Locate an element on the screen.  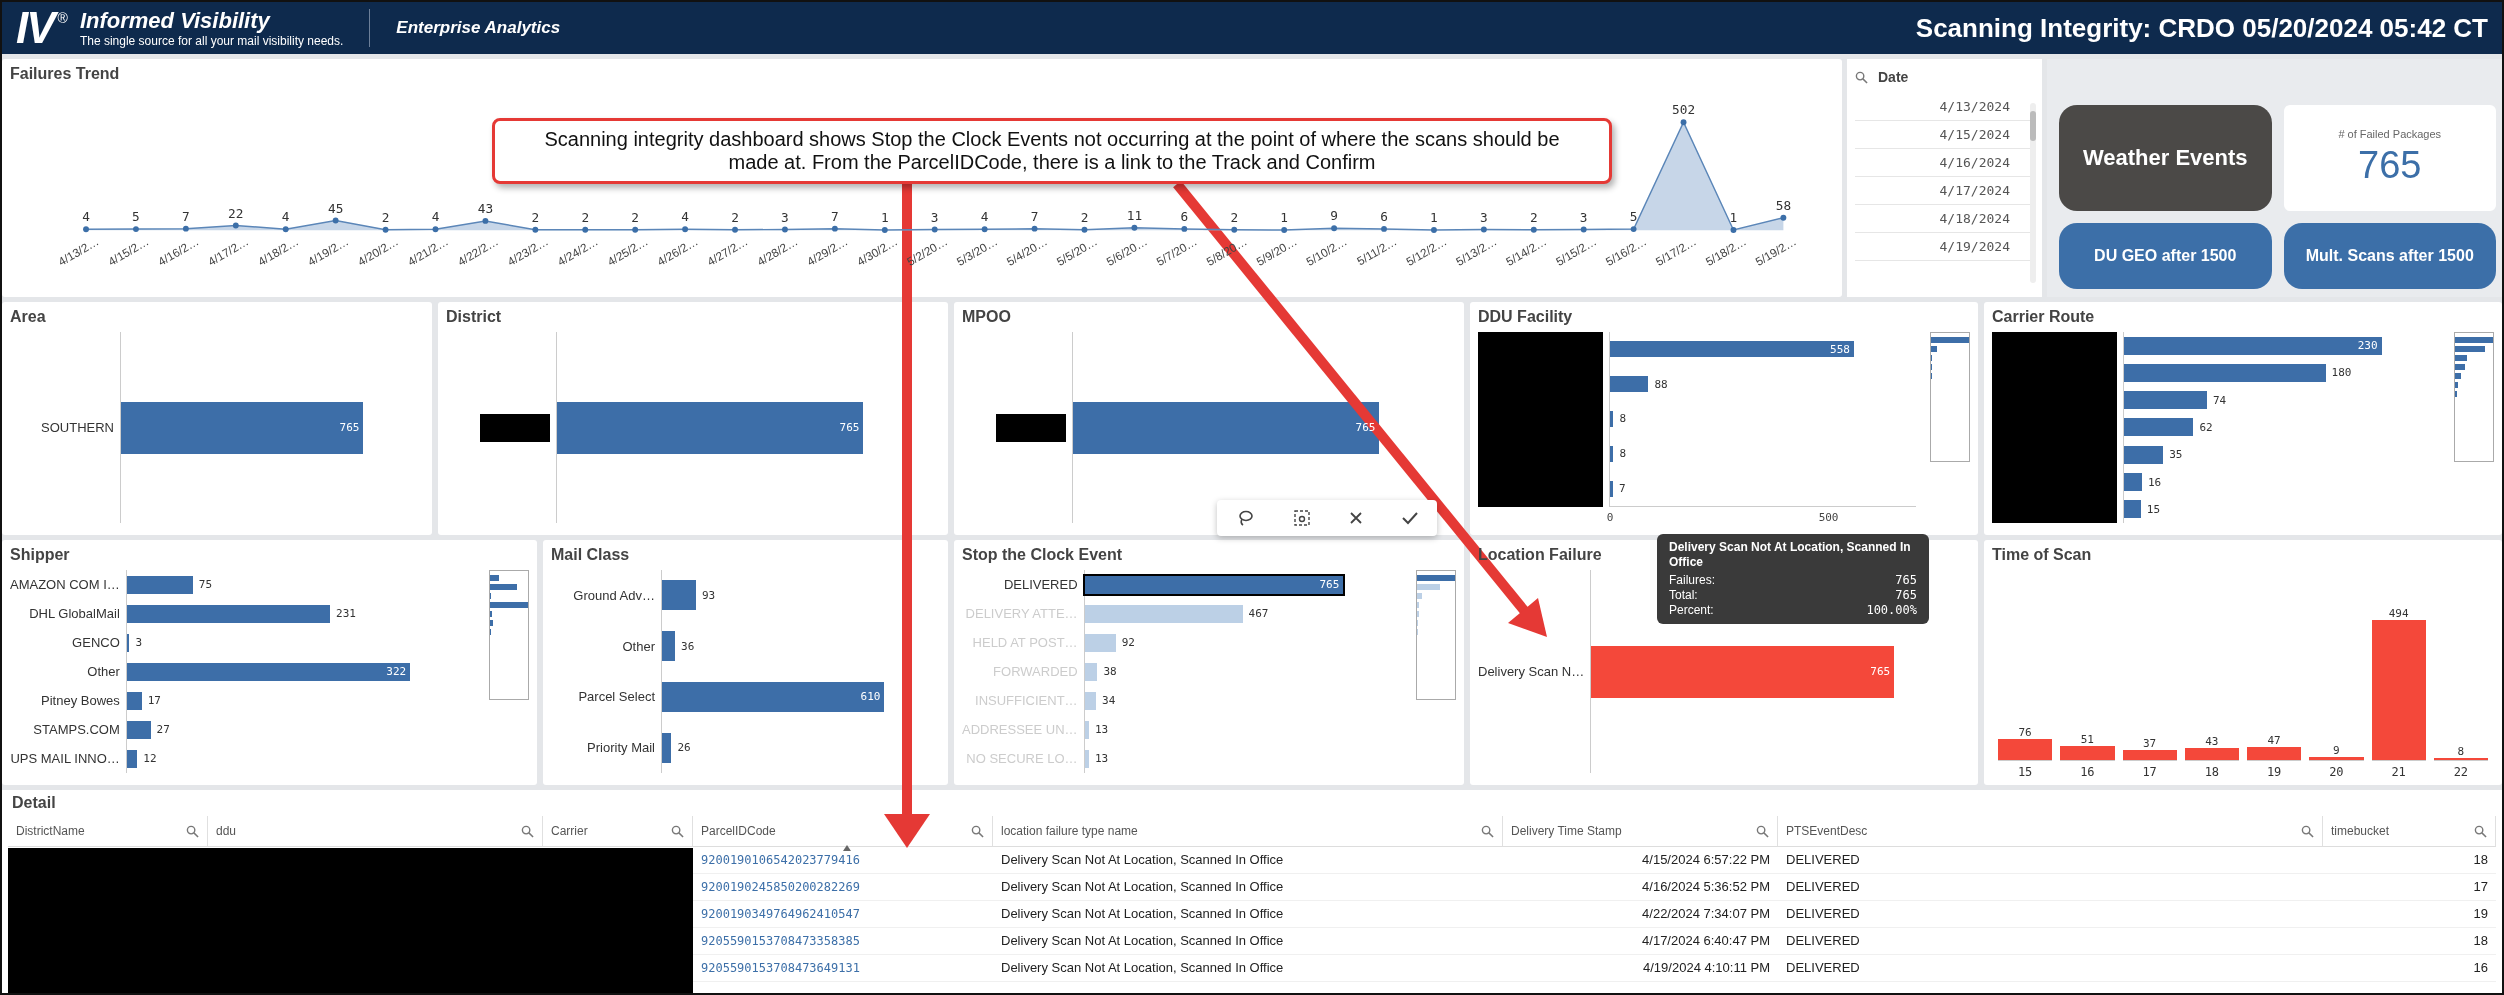
parcel-id-link: 9205590153708473649131 is located at coordinates (780, 968).